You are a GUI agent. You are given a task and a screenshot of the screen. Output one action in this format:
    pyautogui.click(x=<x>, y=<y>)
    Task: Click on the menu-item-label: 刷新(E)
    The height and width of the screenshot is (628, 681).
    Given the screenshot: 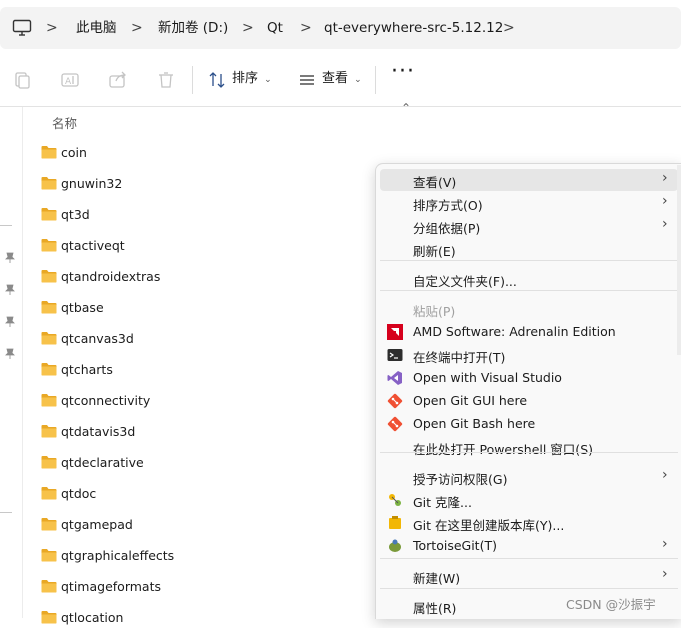 What is the action you would take?
    pyautogui.click(x=434, y=251)
    